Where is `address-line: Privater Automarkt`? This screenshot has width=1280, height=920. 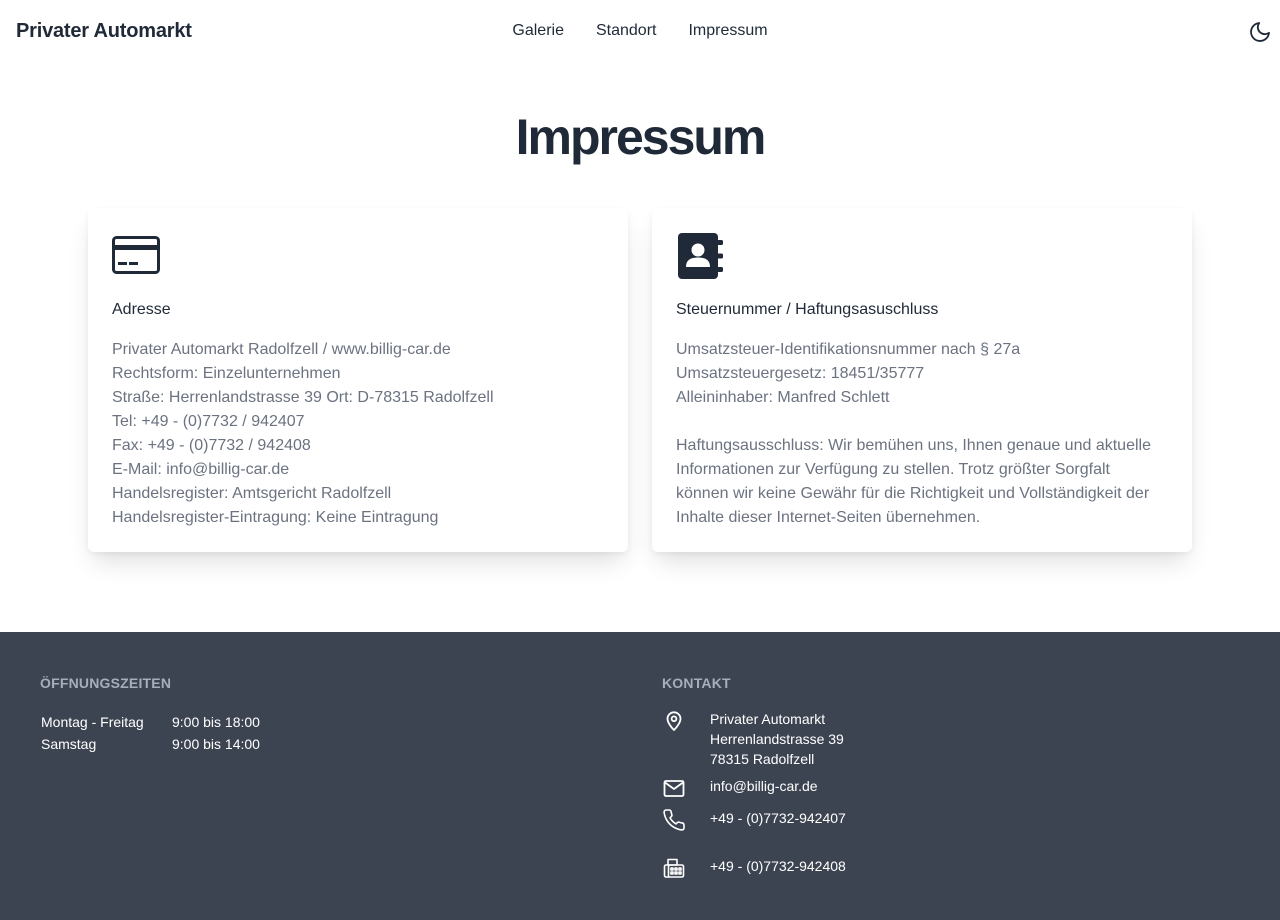
address-line: Privater Automarkt is located at coordinates (768, 719).